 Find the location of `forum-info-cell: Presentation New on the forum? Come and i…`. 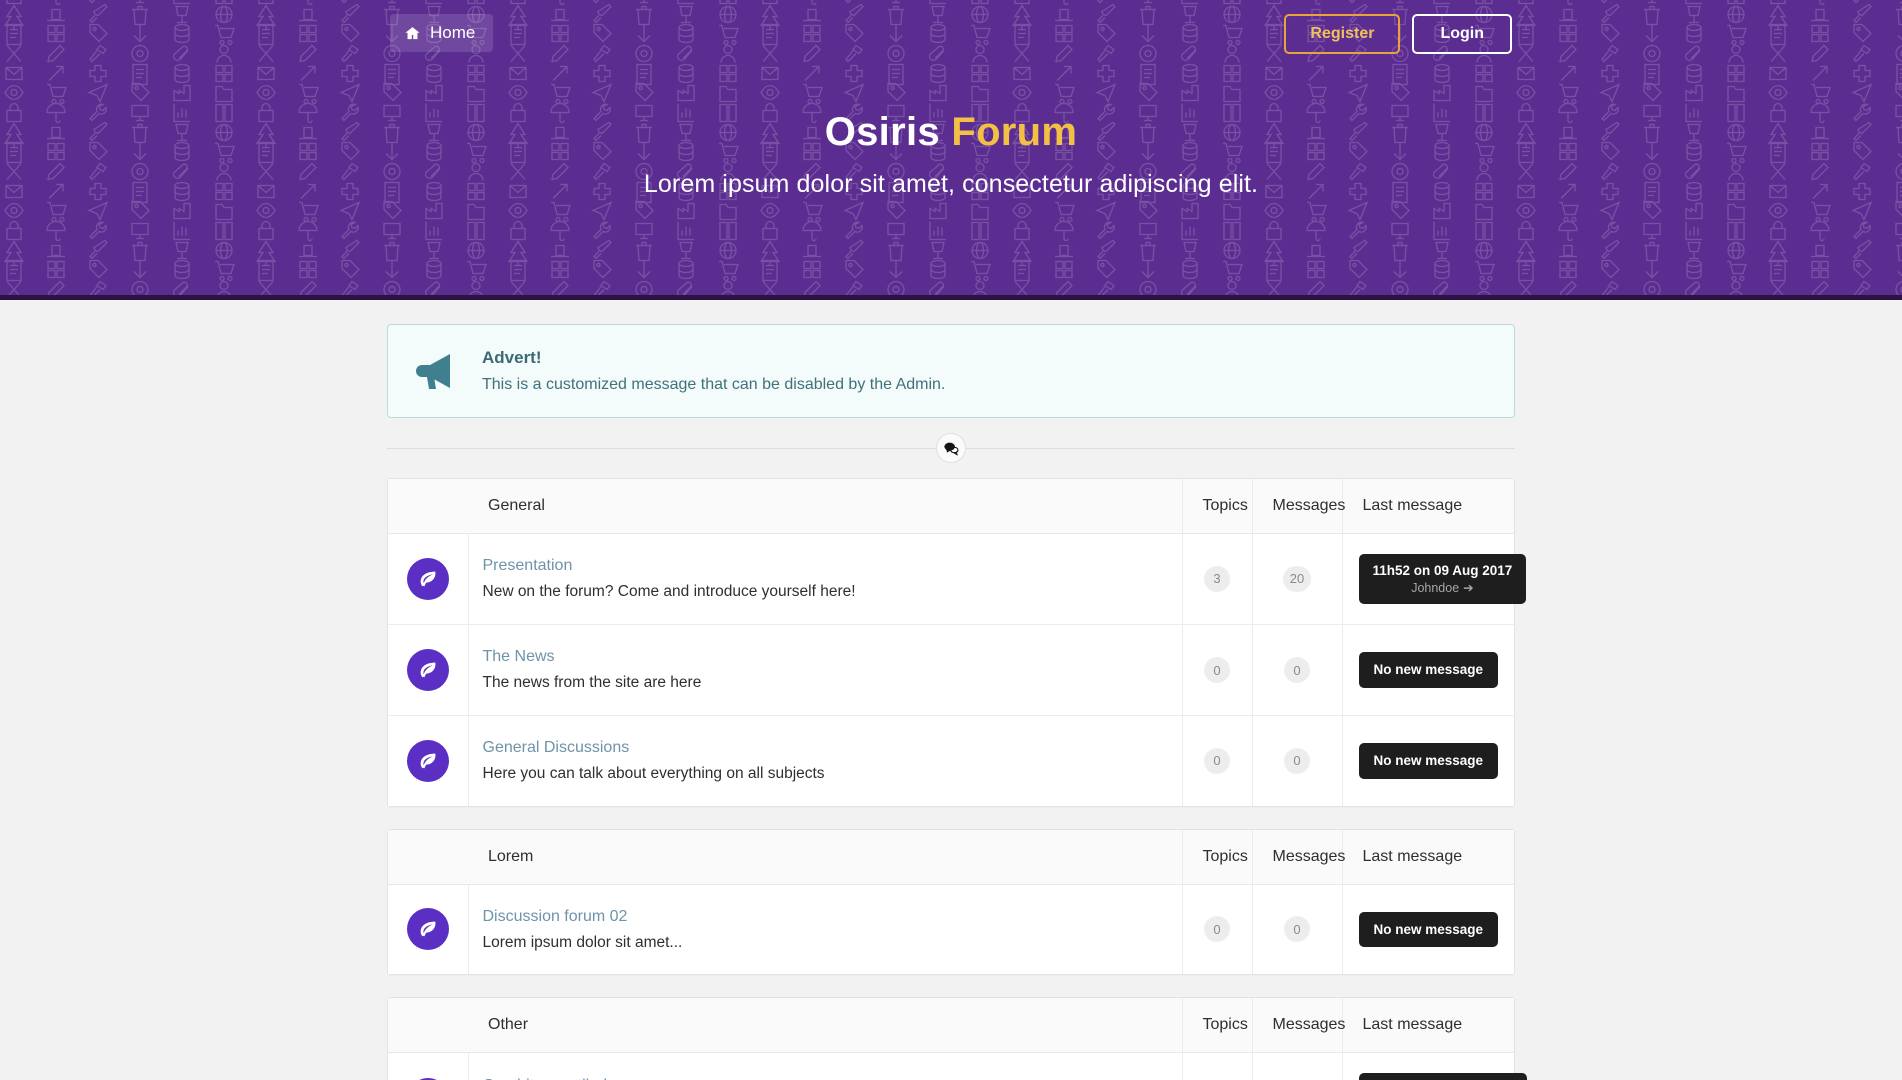

forum-info-cell: Presentation New on the forum? Come and i… is located at coordinates (824, 579).